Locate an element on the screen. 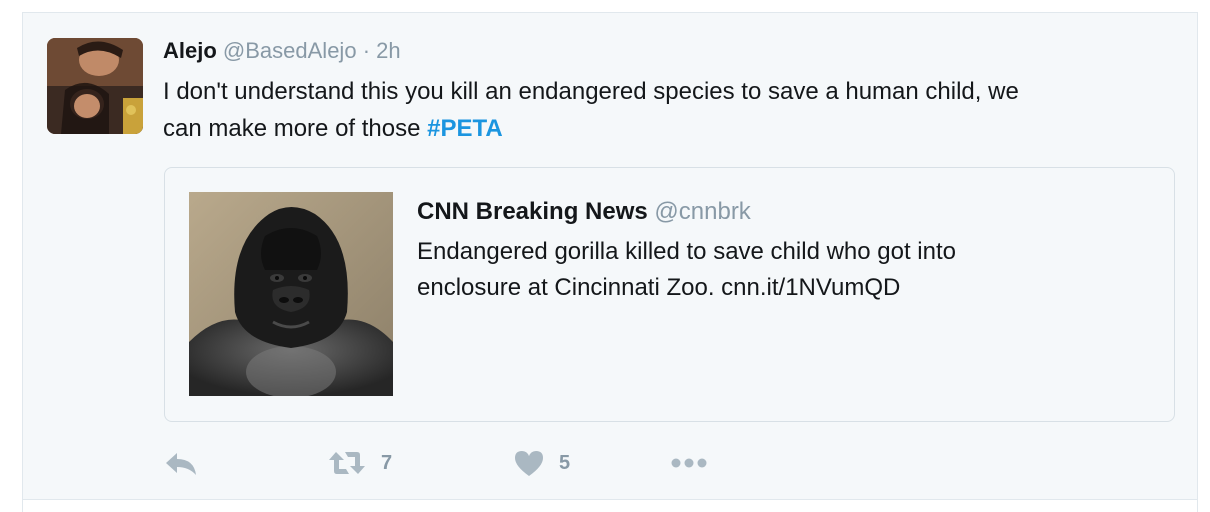  more-icon is located at coordinates (689, 463).